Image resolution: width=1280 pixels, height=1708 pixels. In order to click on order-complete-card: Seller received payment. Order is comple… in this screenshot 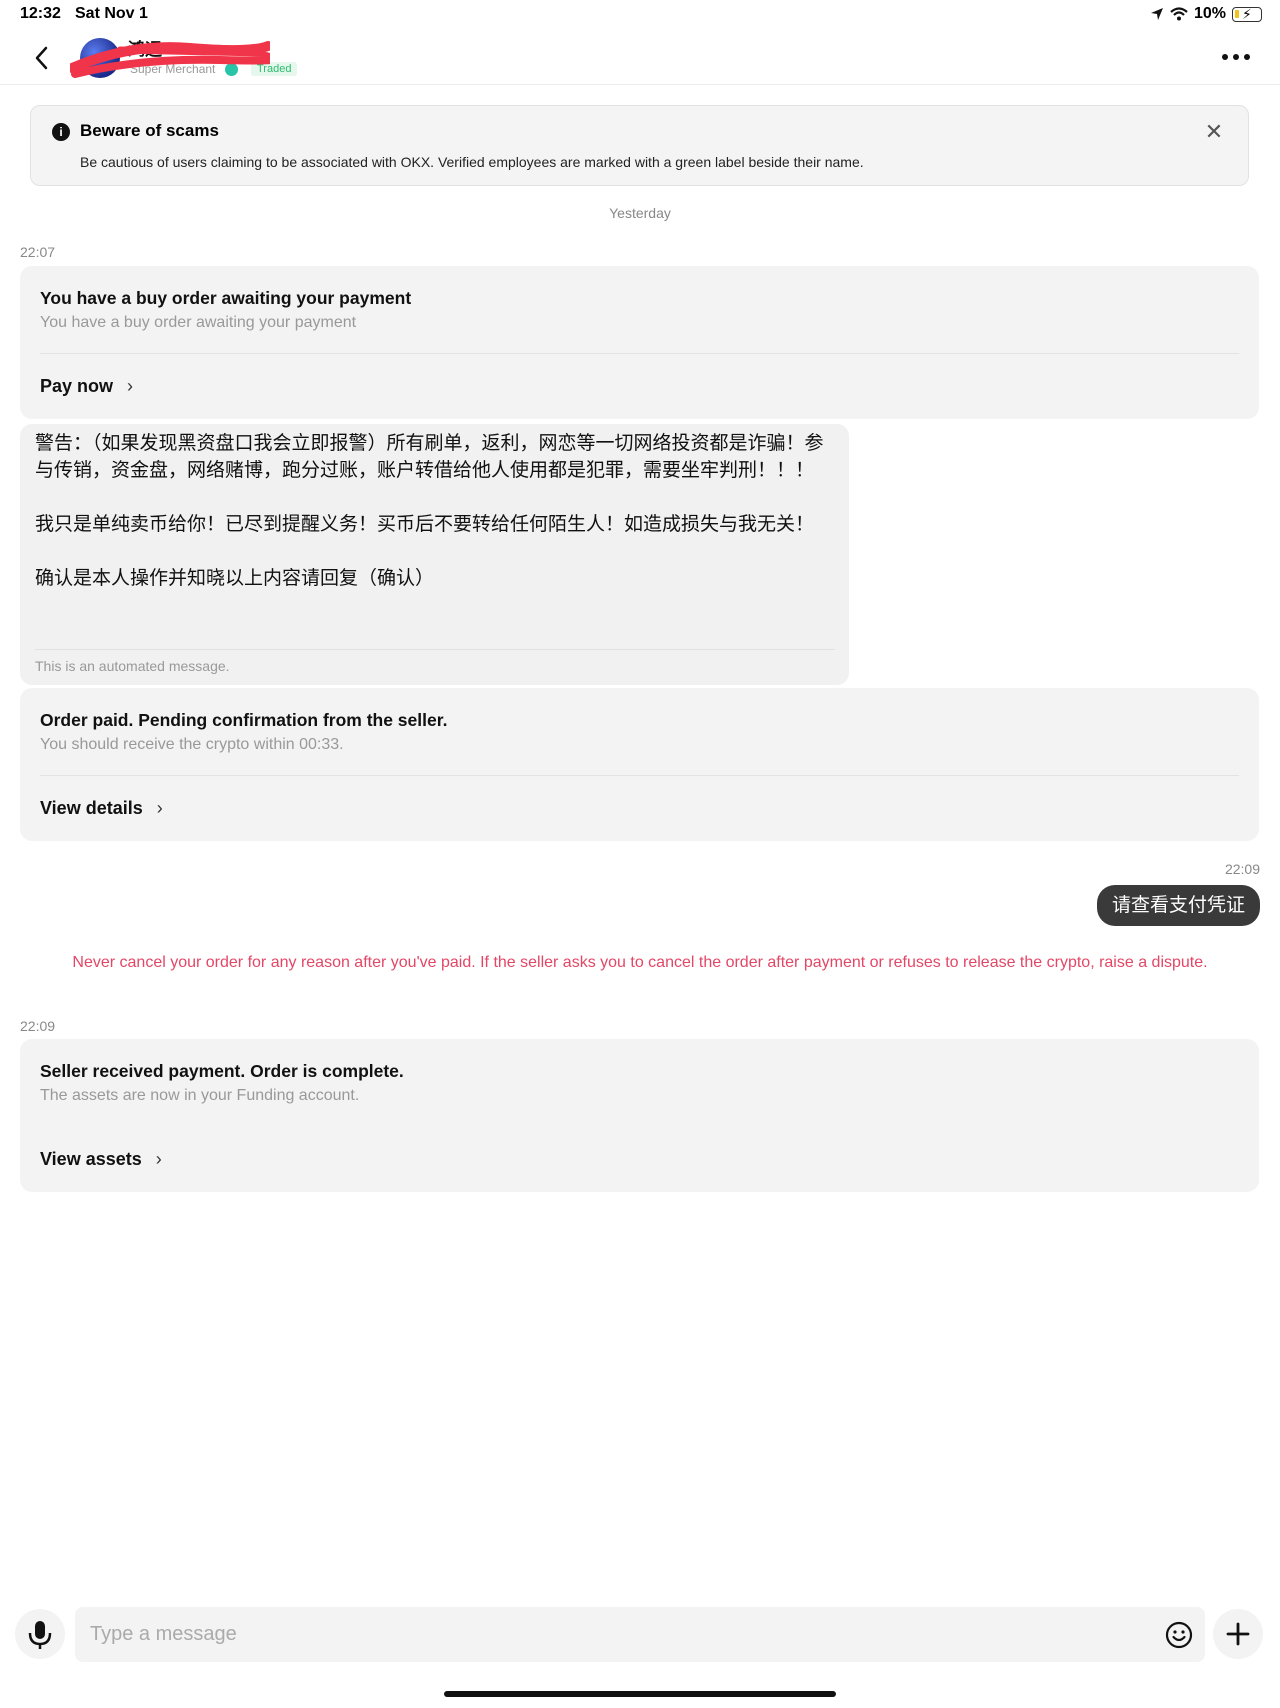, I will do `click(639, 1115)`.